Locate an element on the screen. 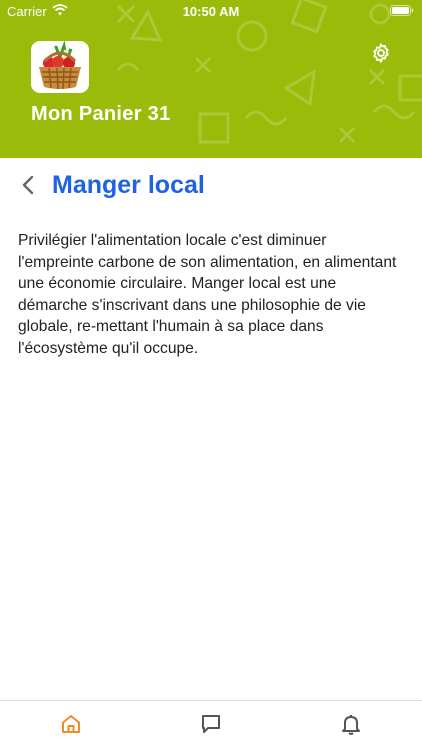  status-time: 10:50 AM is located at coordinates (211, 11).